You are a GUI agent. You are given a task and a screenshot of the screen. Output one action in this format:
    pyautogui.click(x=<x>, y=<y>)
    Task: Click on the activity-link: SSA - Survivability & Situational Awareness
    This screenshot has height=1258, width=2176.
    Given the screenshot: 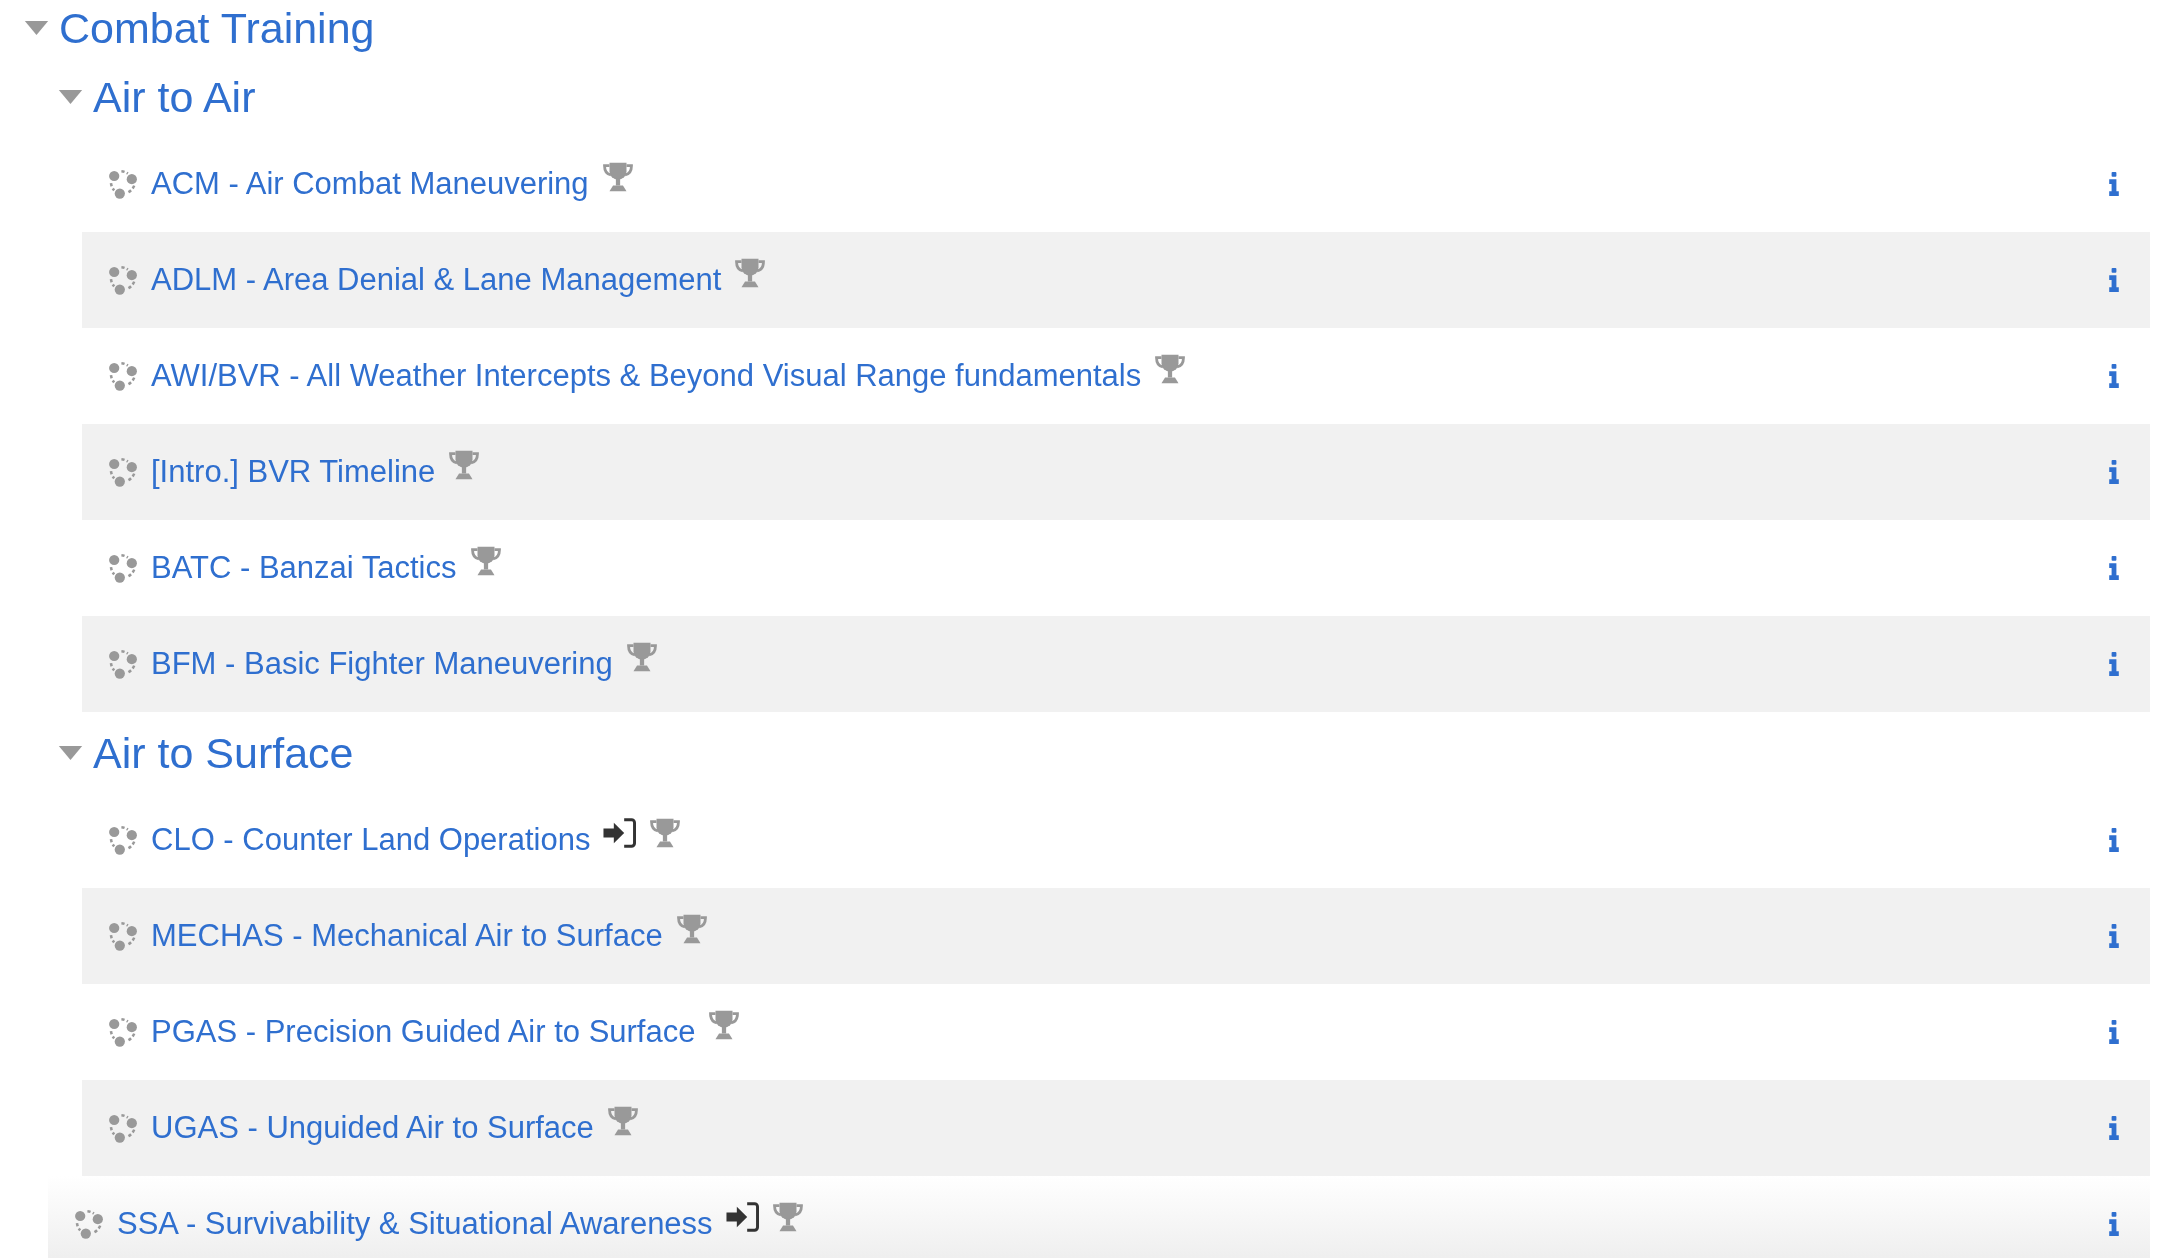 What is the action you would take?
    pyautogui.click(x=415, y=1224)
    